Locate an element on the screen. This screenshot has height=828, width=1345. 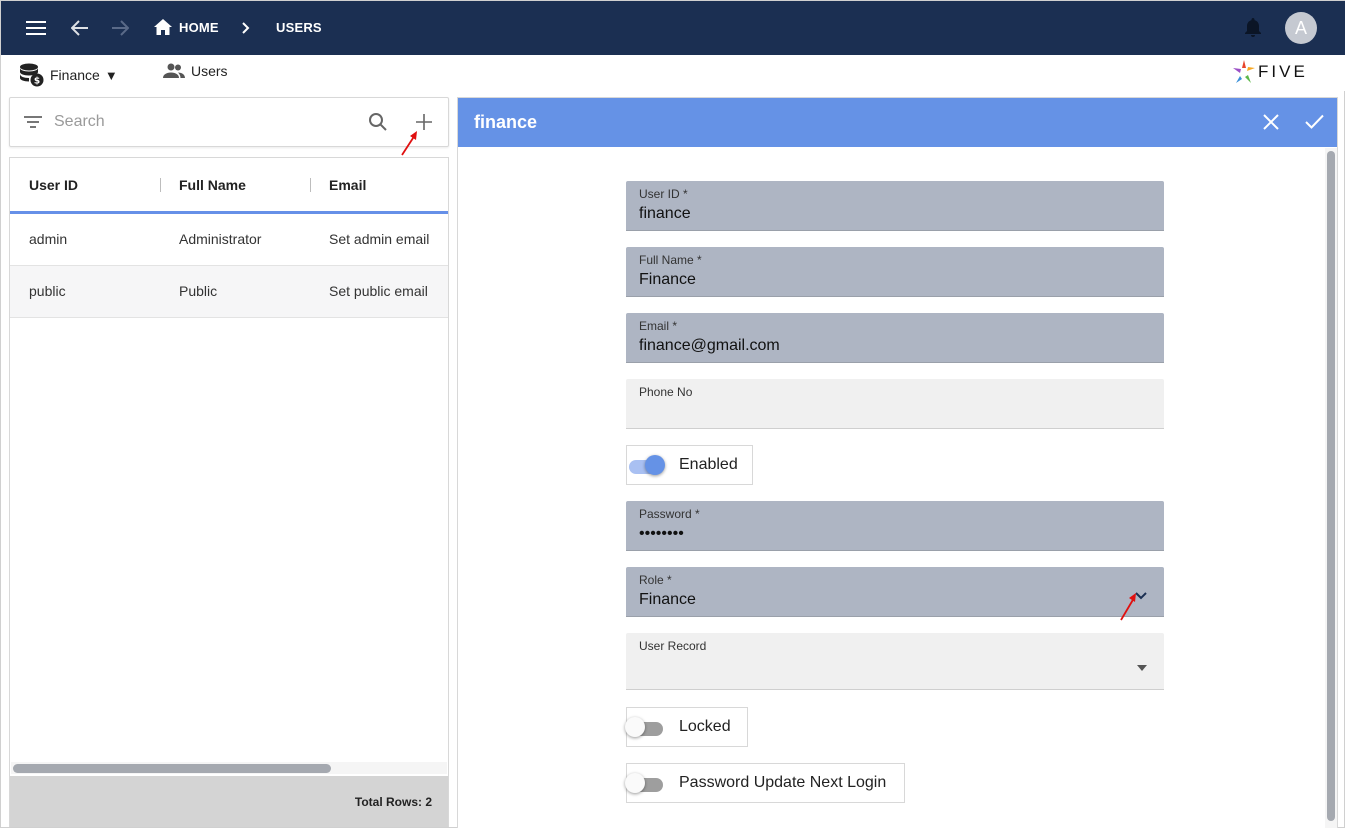
search-bar: Search is located at coordinates (229, 122).